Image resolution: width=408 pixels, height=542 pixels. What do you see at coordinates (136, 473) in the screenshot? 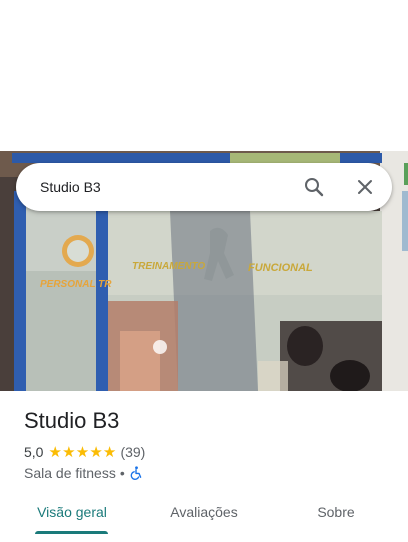
I see `wheelchair-icon` at bounding box center [136, 473].